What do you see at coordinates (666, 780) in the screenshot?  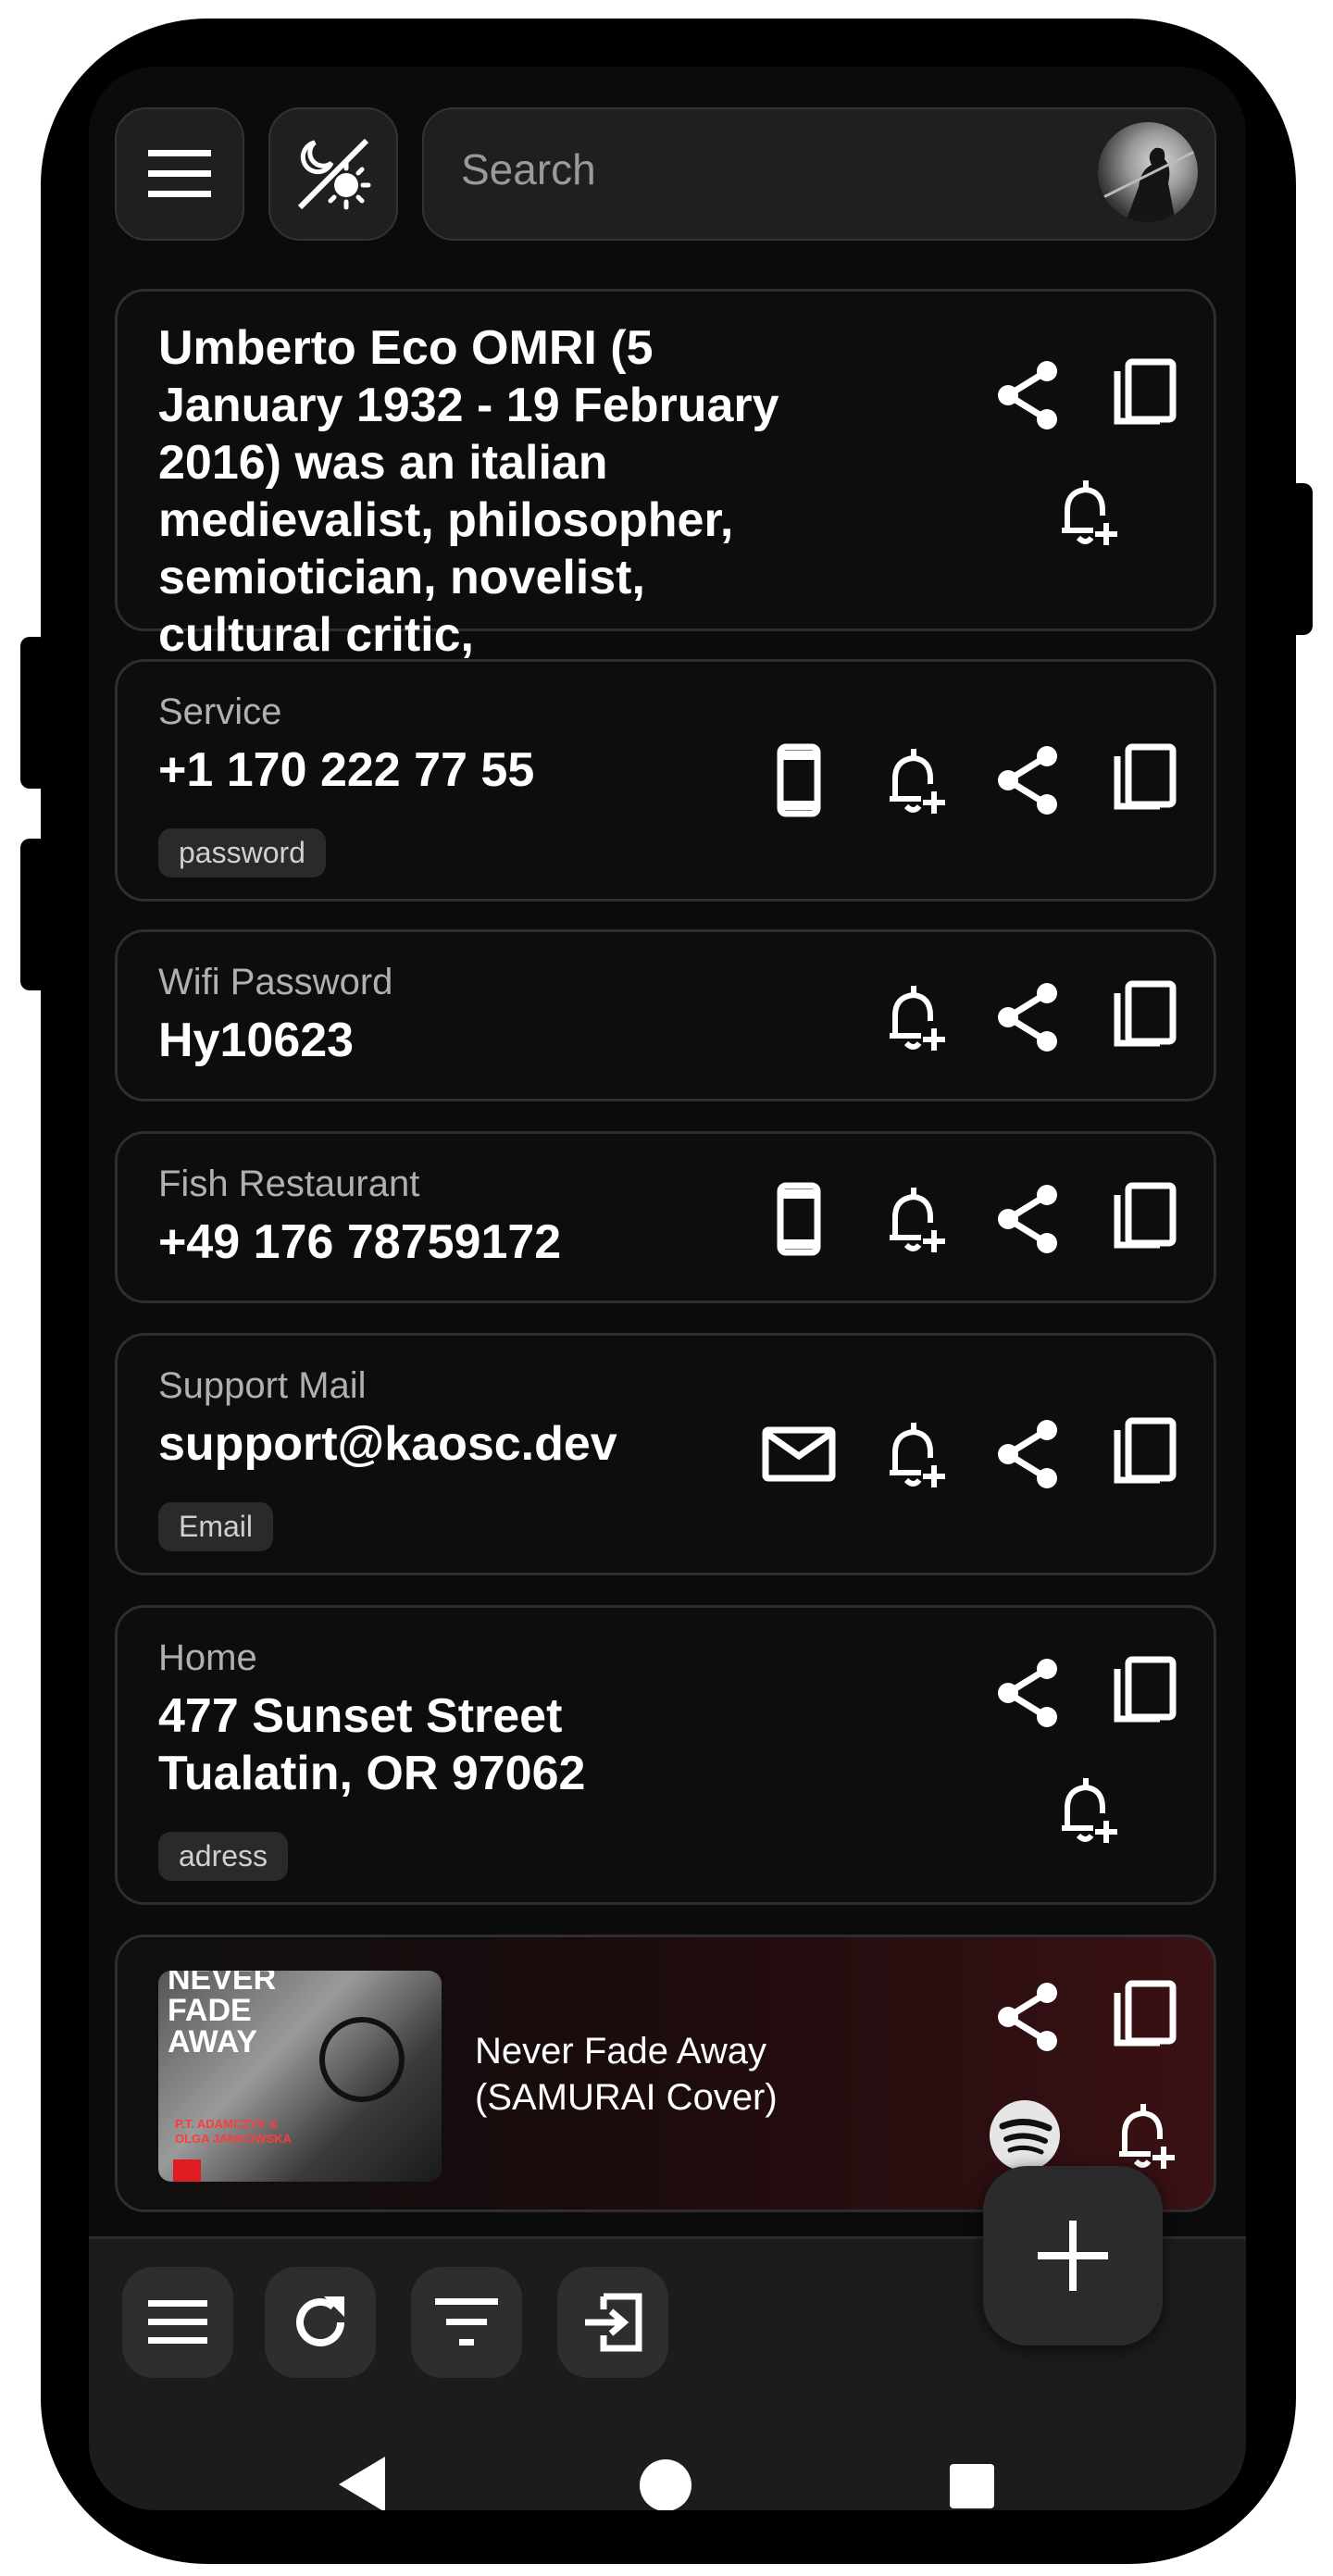 I see `service-card: Service +1 170 222 77 55 password` at bounding box center [666, 780].